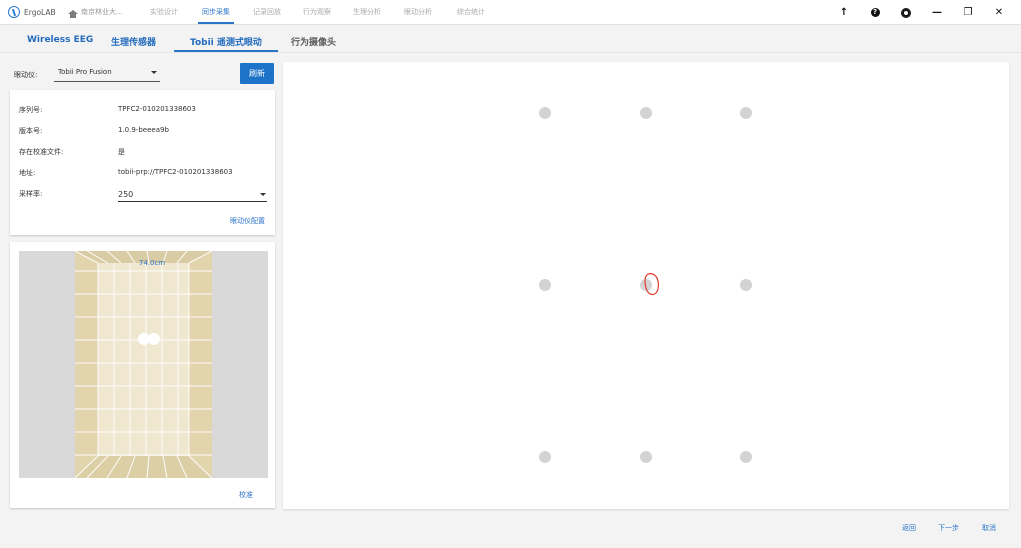  What do you see at coordinates (73, 14) in the screenshot?
I see `home-icon` at bounding box center [73, 14].